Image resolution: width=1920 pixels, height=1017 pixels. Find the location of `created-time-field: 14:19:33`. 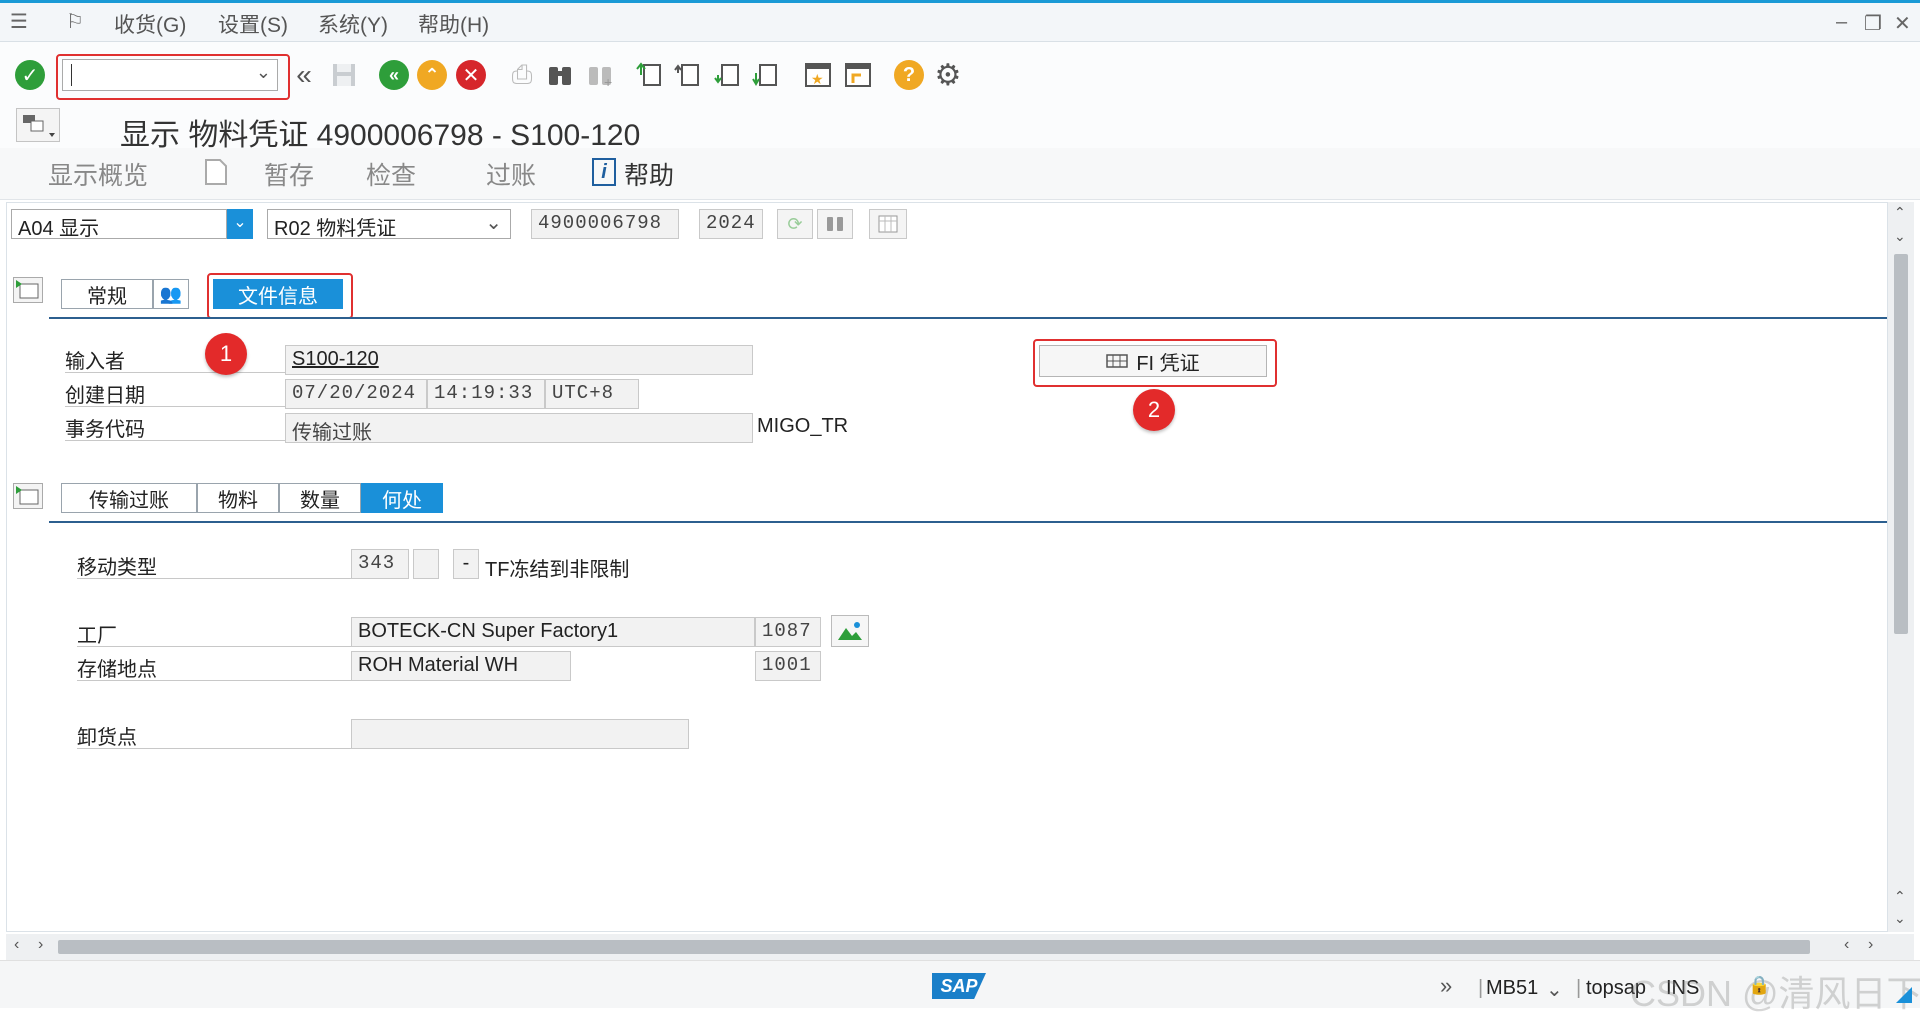

created-time-field: 14:19:33 is located at coordinates (486, 394).